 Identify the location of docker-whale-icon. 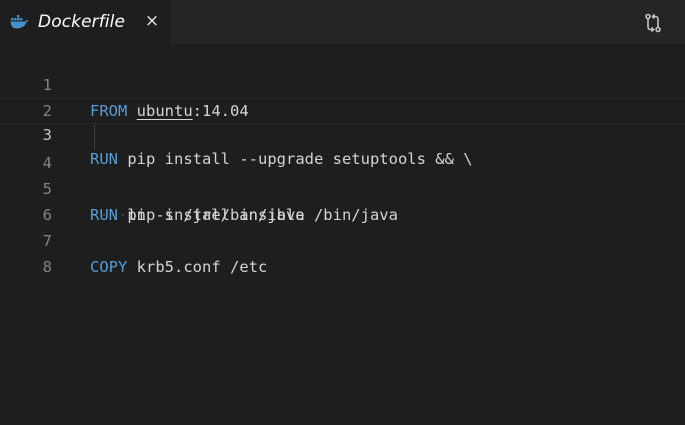
(20, 22).